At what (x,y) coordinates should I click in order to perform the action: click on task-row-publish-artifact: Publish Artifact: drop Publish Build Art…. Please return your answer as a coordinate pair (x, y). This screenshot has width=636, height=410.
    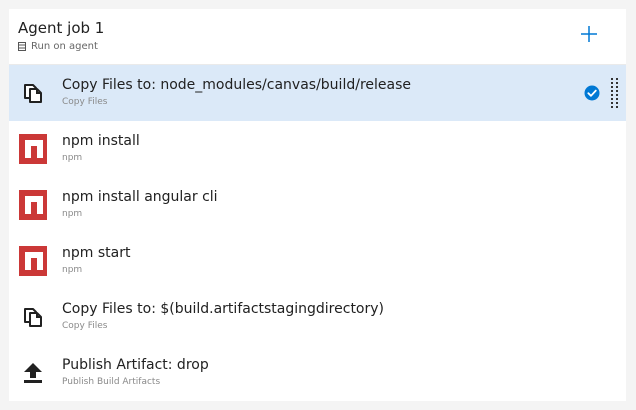
    Looking at the image, I should click on (317, 373).